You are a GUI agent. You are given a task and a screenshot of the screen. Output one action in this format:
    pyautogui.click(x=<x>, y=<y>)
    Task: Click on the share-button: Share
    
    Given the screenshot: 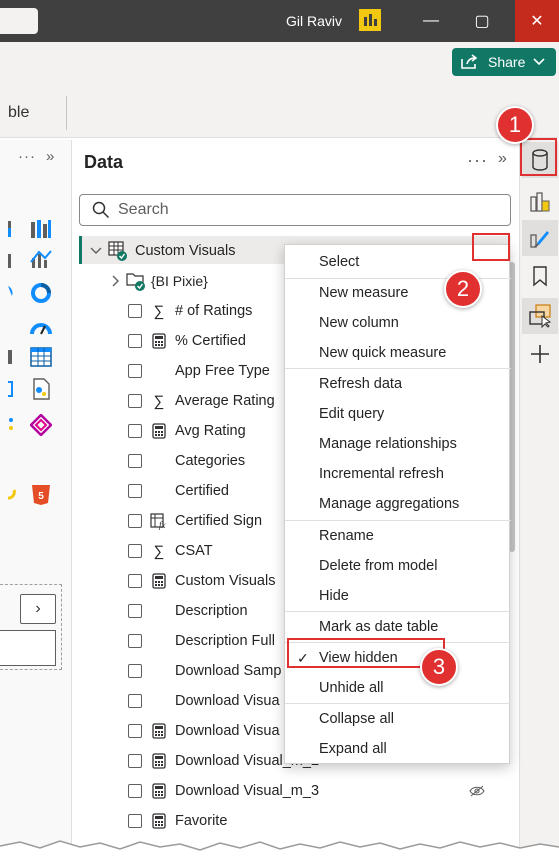 What is the action you would take?
    pyautogui.click(x=504, y=62)
    